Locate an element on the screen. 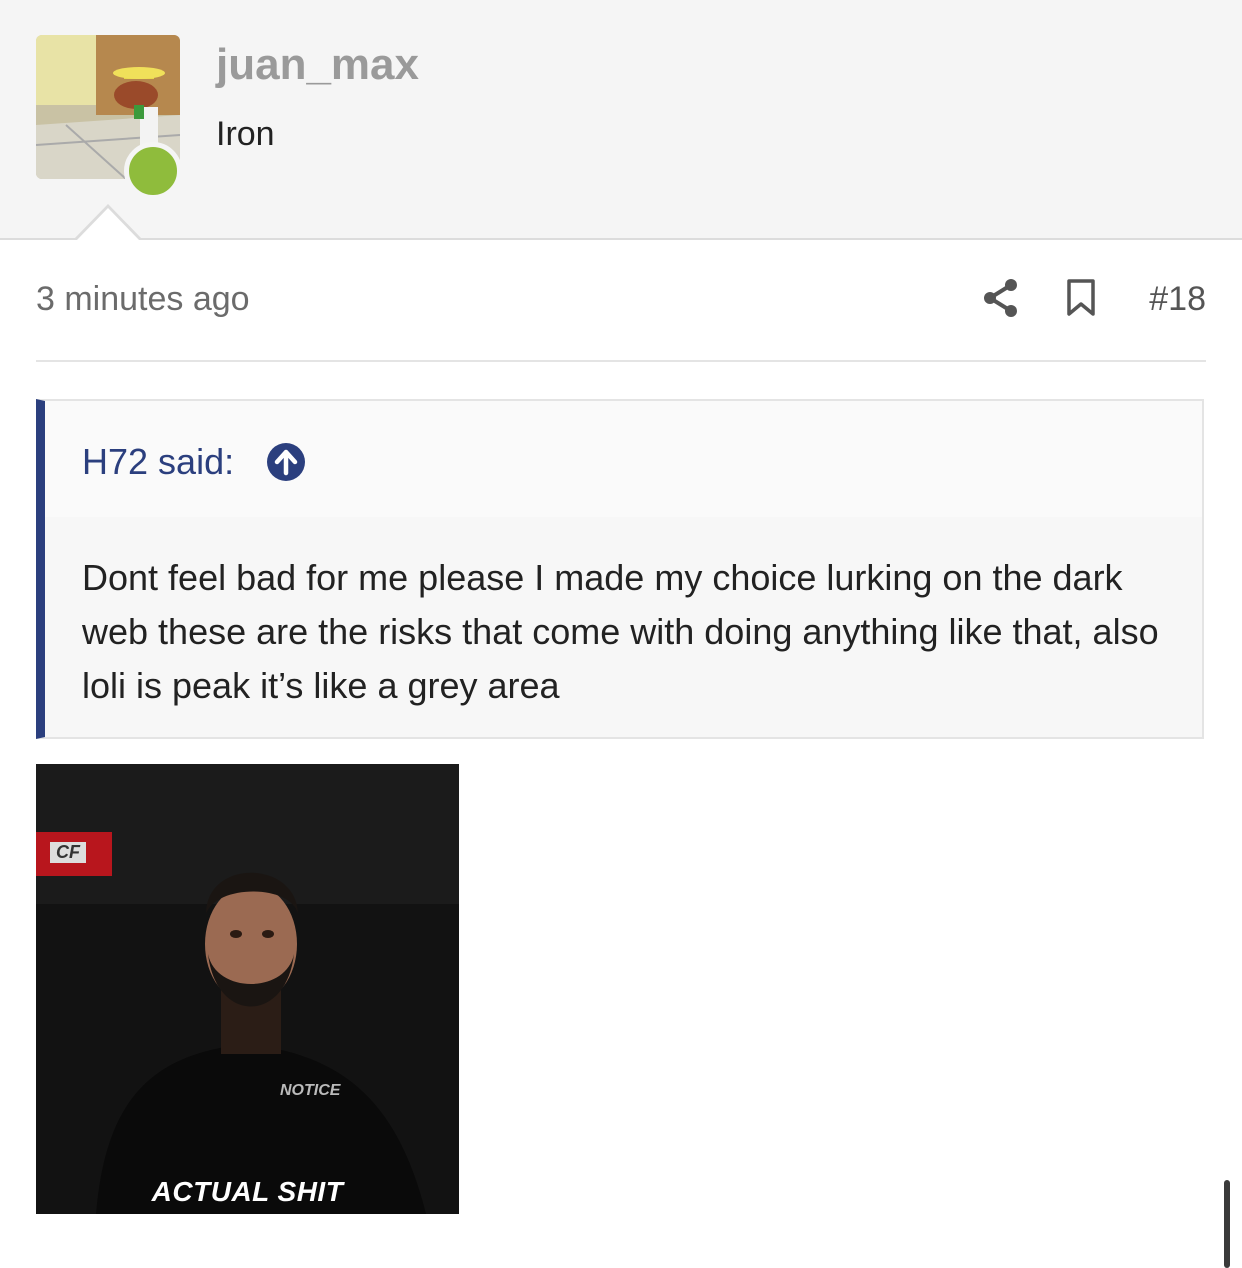  post-number-link: #18 is located at coordinates (1177, 299).